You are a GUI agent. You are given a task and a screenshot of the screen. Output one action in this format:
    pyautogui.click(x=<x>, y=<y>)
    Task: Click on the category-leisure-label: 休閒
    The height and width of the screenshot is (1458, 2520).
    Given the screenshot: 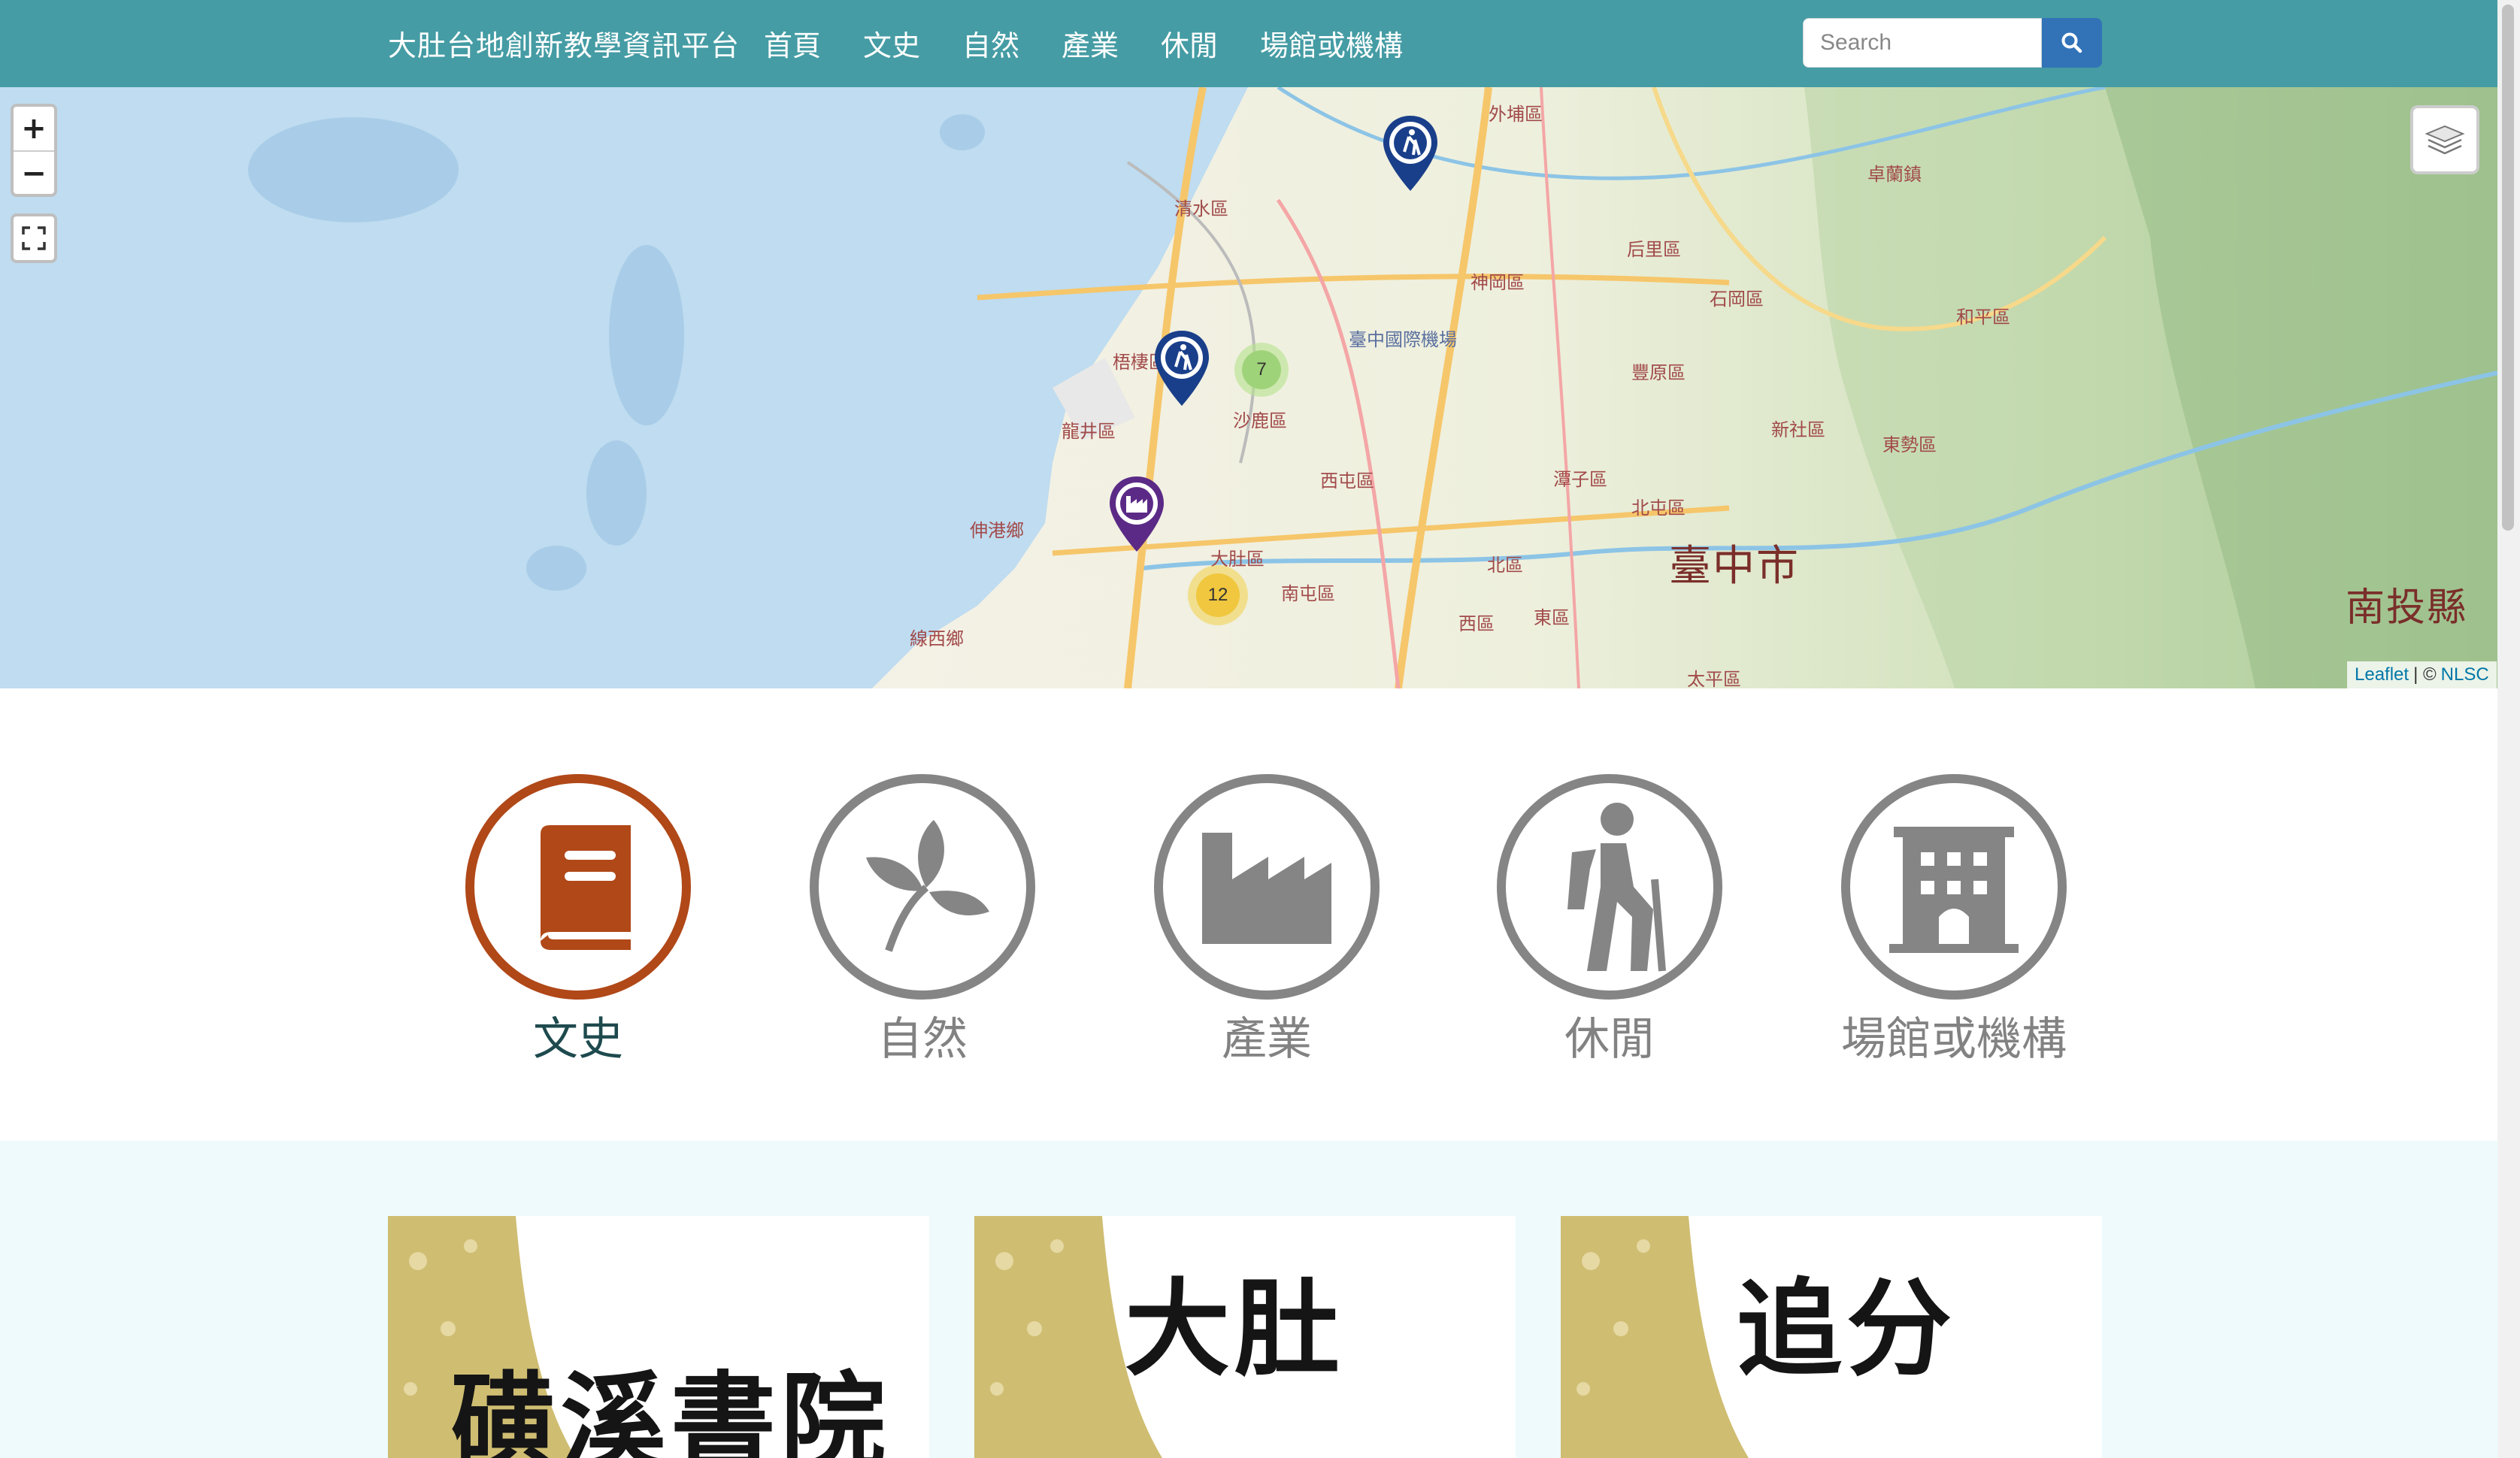 What is the action you would take?
    pyautogui.click(x=1609, y=1039)
    